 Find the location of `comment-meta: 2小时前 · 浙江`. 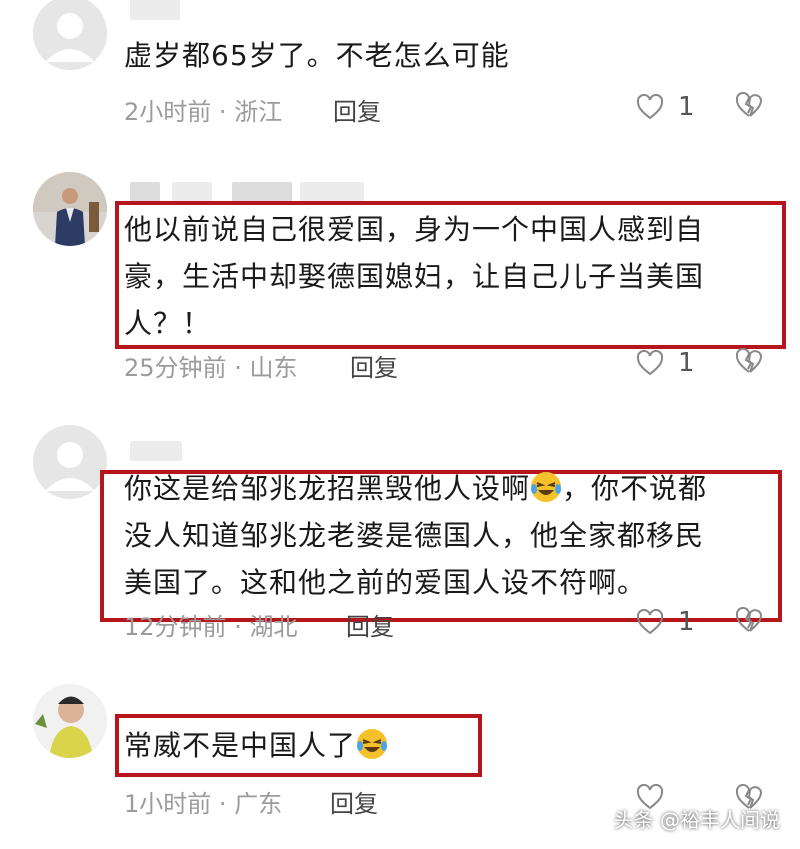

comment-meta: 2小时前 · 浙江 is located at coordinates (203, 109).